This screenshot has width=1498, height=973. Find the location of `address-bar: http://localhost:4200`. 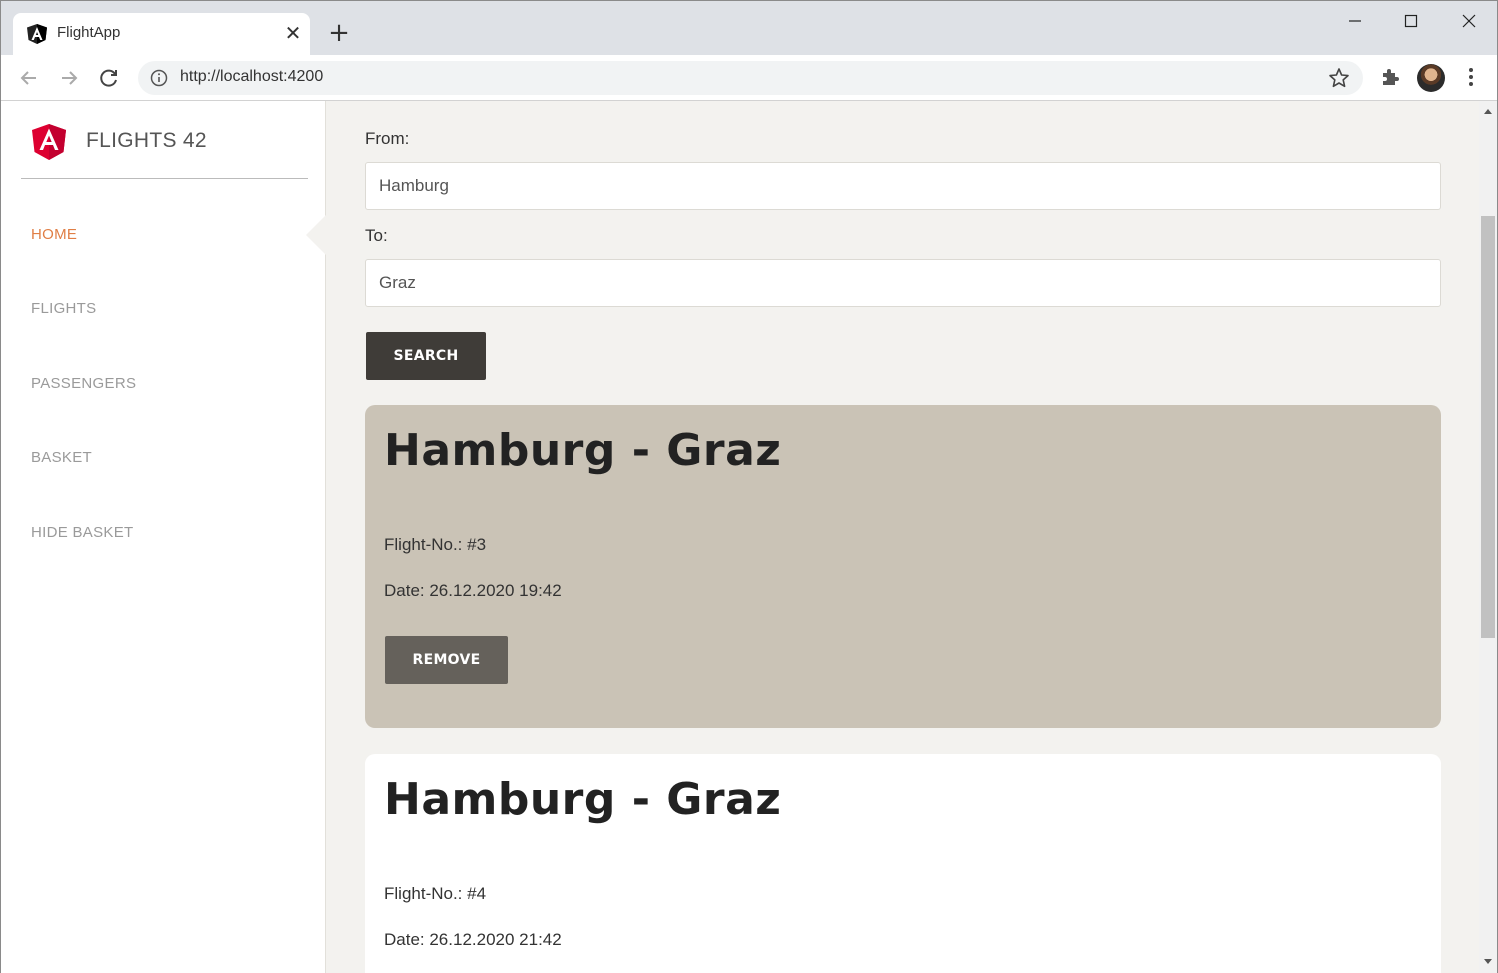

address-bar: http://localhost:4200 is located at coordinates (750, 78).